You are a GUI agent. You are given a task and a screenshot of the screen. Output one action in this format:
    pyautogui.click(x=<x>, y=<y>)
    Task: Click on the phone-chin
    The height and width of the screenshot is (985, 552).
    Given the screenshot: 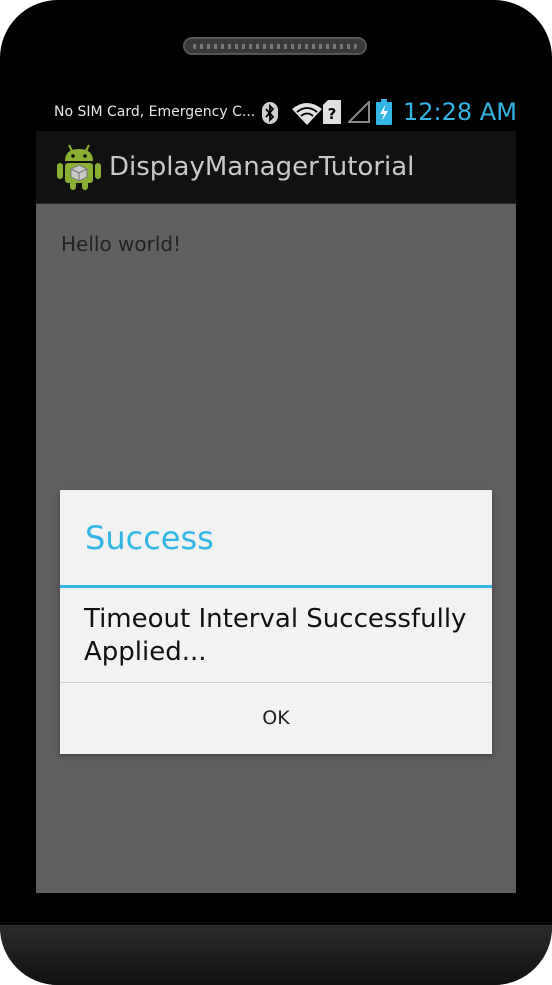 What is the action you would take?
    pyautogui.click(x=276, y=955)
    